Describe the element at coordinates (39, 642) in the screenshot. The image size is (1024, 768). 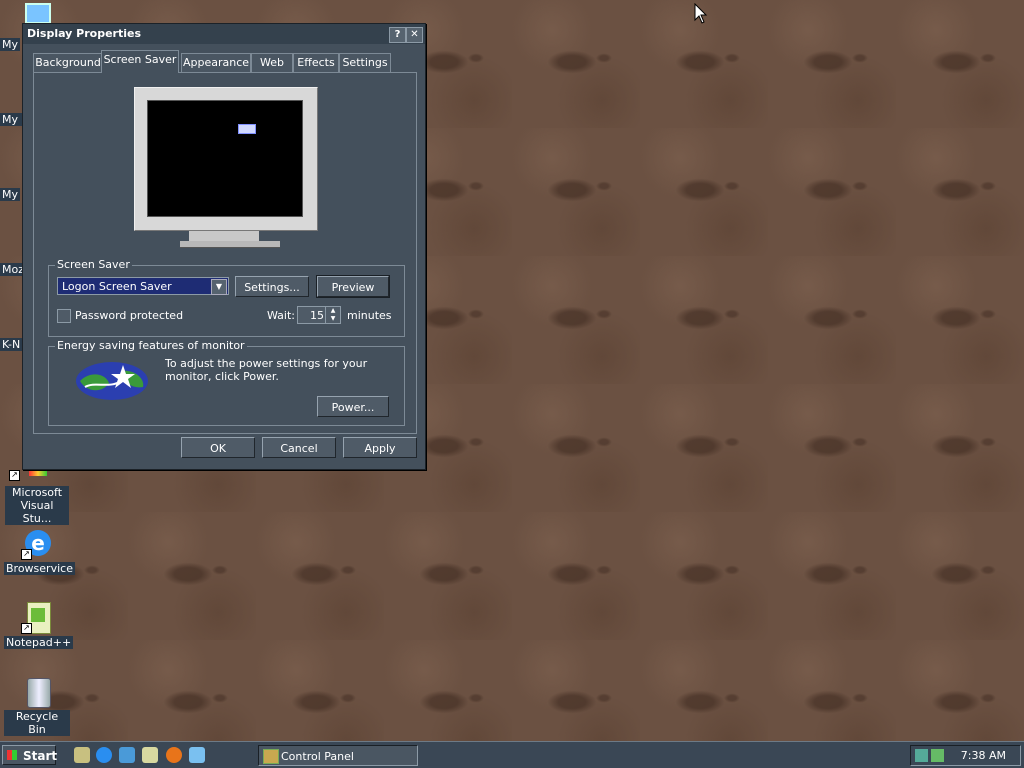
I see `desktop-icon-label: Notepad++` at that location.